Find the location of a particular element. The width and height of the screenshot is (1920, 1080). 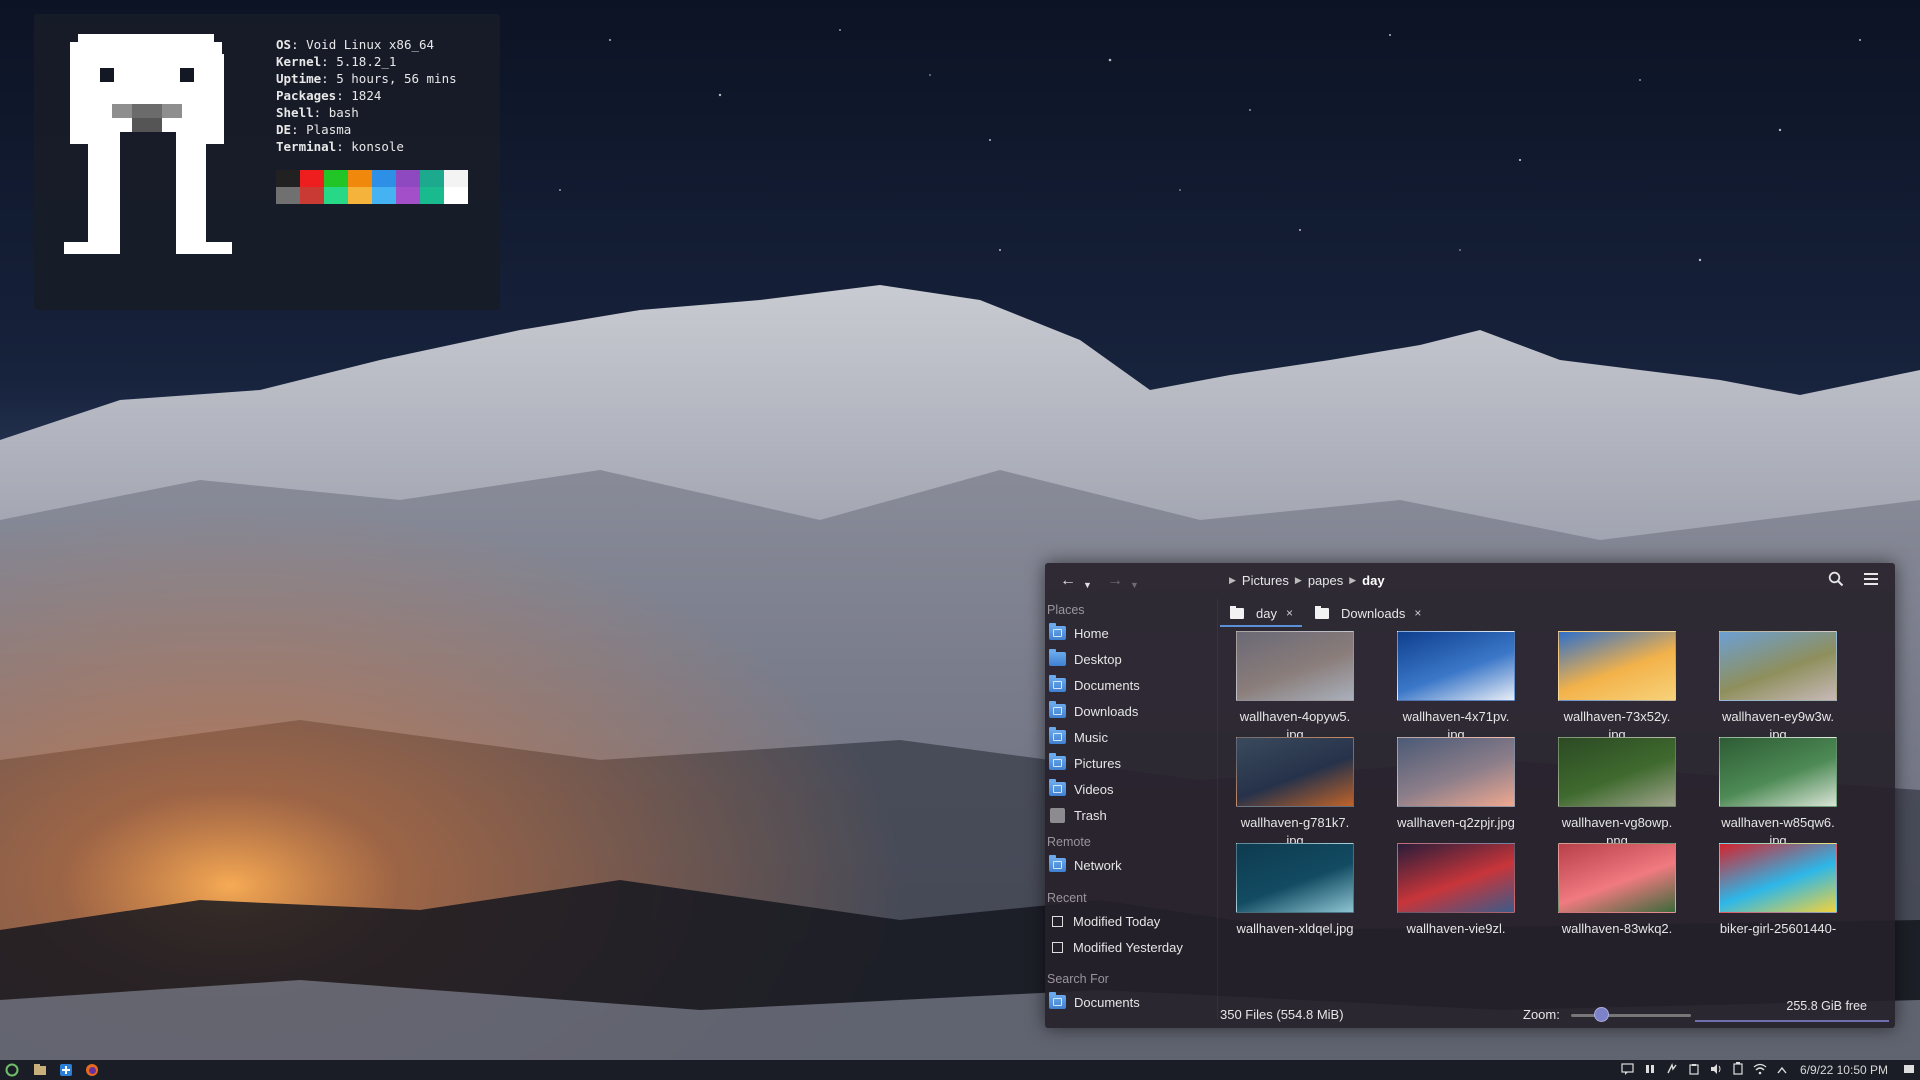

places-item-downloads: Downloads is located at coordinates (1093, 711).